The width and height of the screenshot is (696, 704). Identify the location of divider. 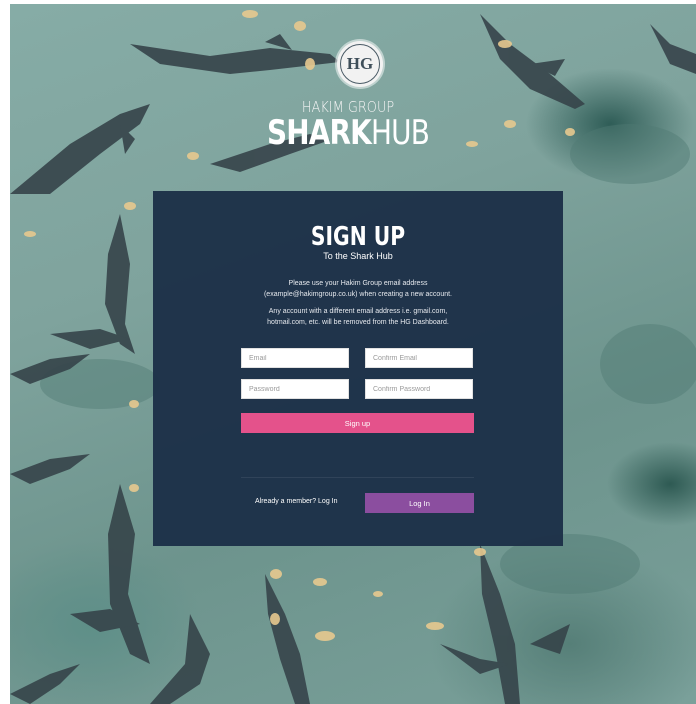
(357, 477).